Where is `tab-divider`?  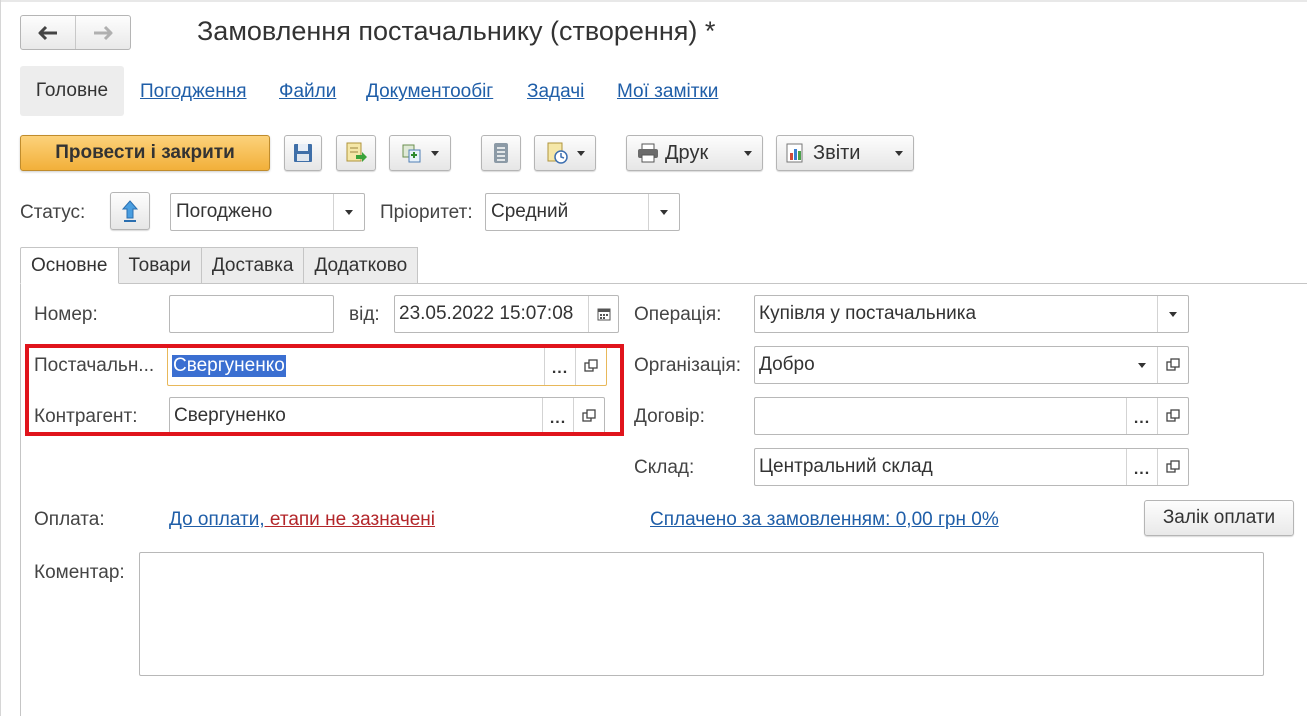 tab-divider is located at coordinates (715, 283).